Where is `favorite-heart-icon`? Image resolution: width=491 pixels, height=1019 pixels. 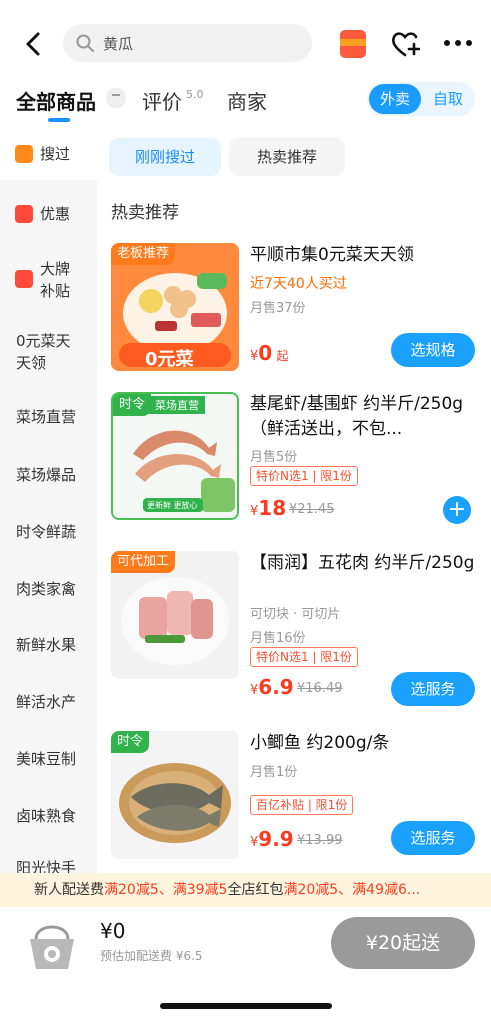 favorite-heart-icon is located at coordinates (405, 44).